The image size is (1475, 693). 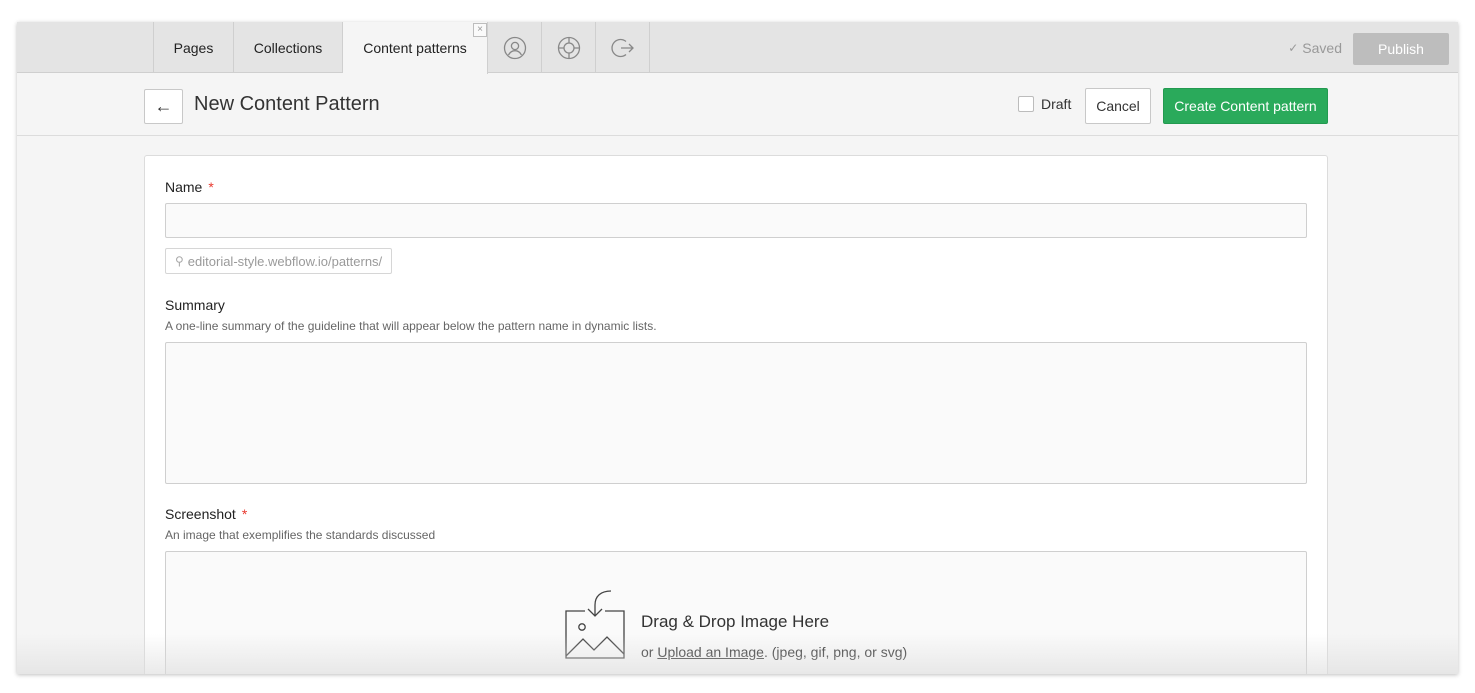 What do you see at coordinates (710, 652) in the screenshot?
I see `upload-image-link: Upload an Image` at bounding box center [710, 652].